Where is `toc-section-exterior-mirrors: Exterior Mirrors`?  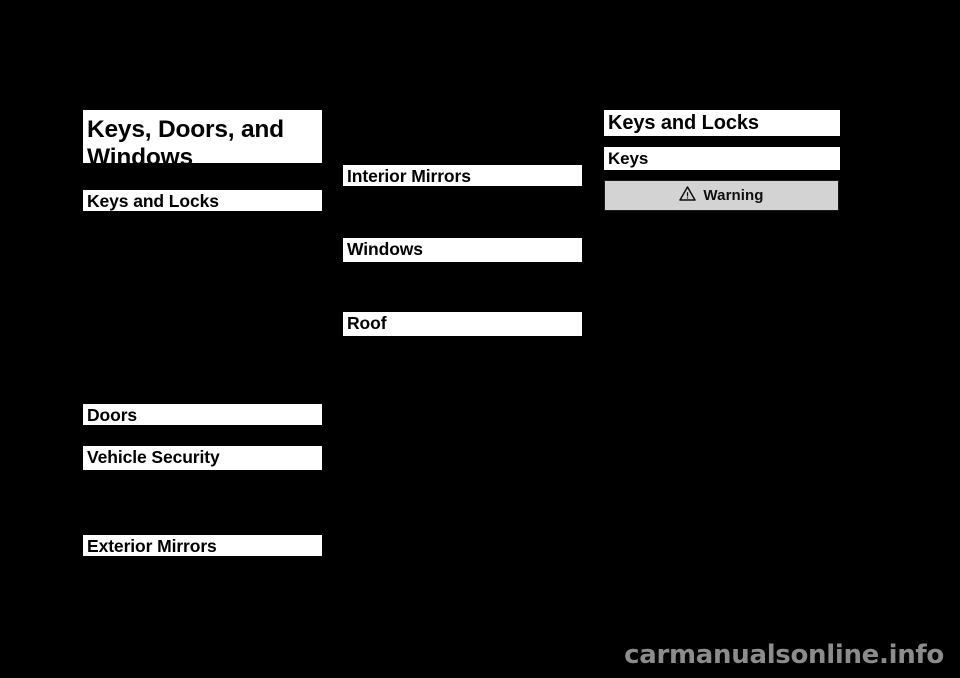
toc-section-exterior-mirrors: Exterior Mirrors is located at coordinates (202, 545).